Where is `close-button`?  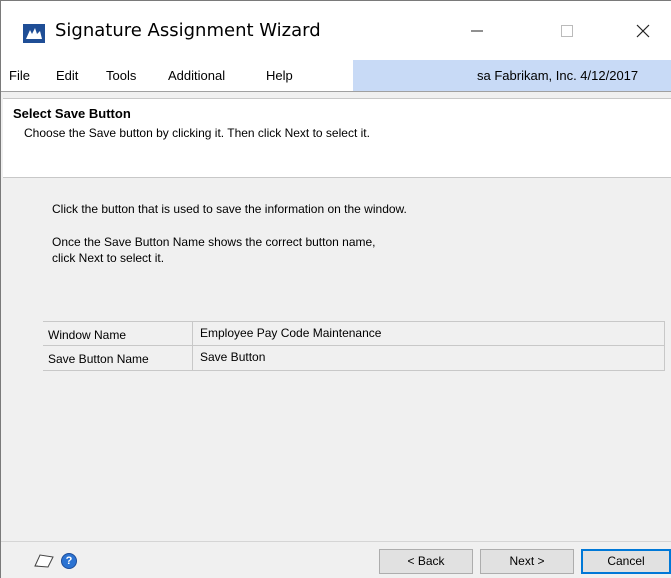 close-button is located at coordinates (643, 31).